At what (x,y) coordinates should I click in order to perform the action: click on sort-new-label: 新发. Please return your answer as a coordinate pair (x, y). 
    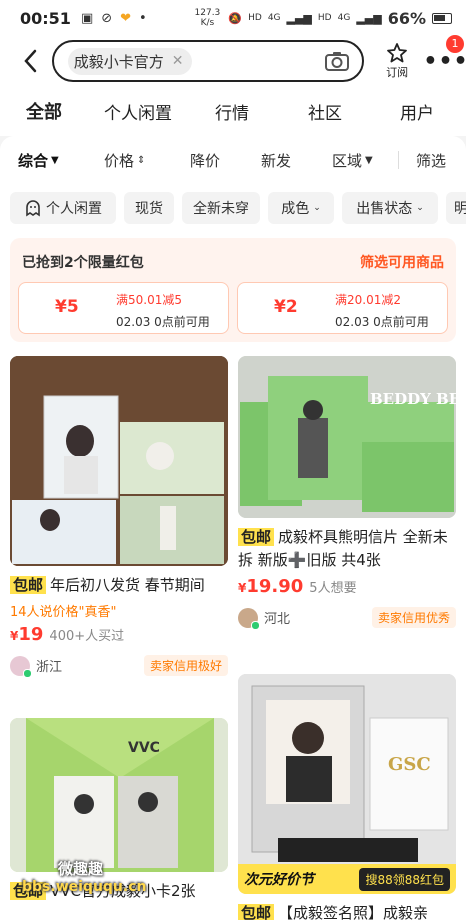
    Looking at the image, I should click on (276, 160).